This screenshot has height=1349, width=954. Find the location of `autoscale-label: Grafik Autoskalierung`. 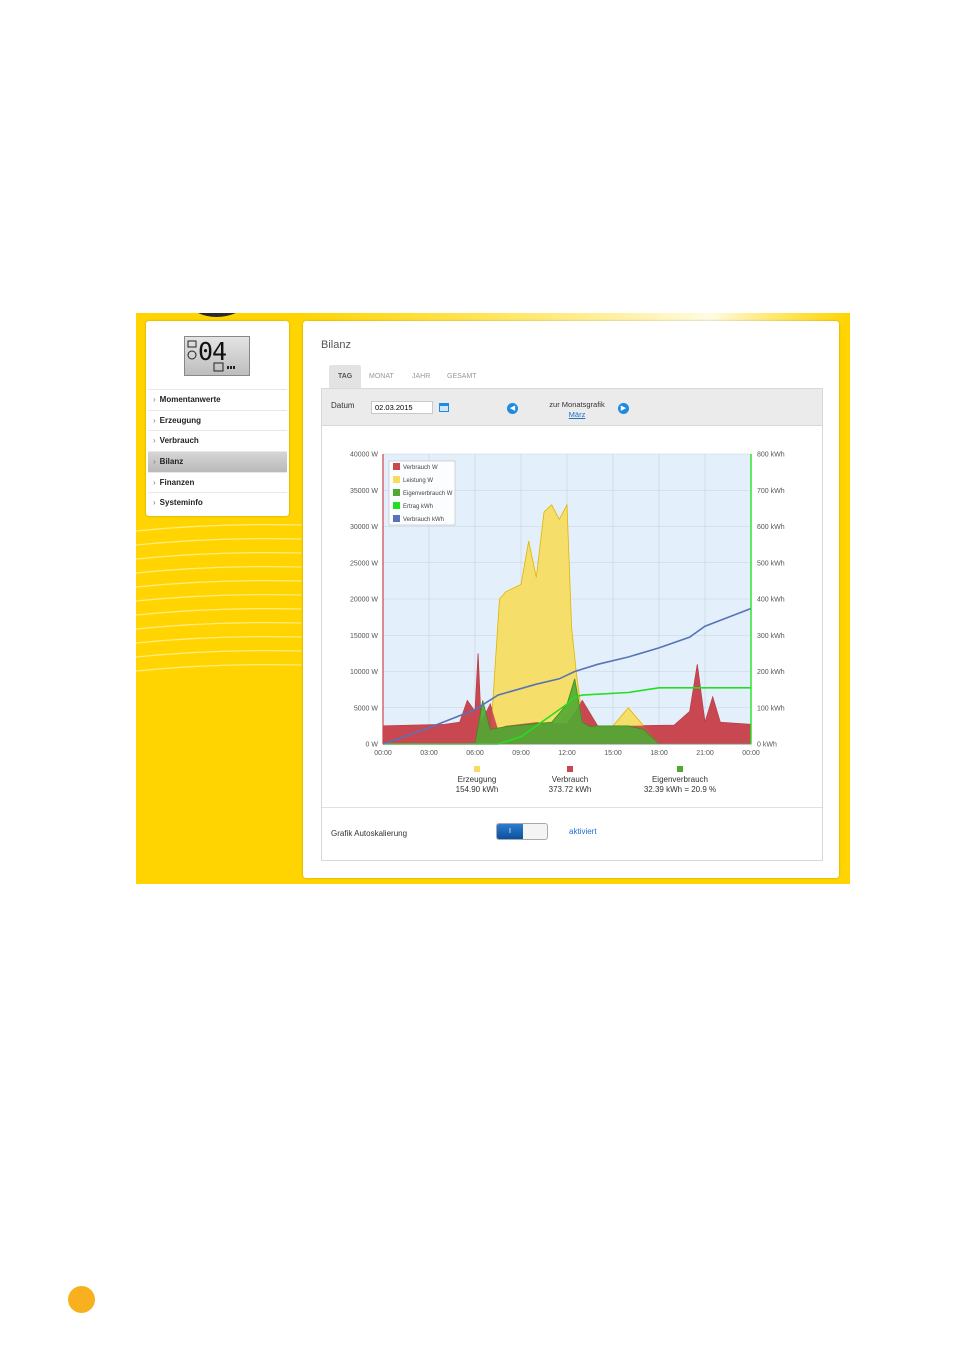

autoscale-label: Grafik Autoskalierung is located at coordinates (369, 833).